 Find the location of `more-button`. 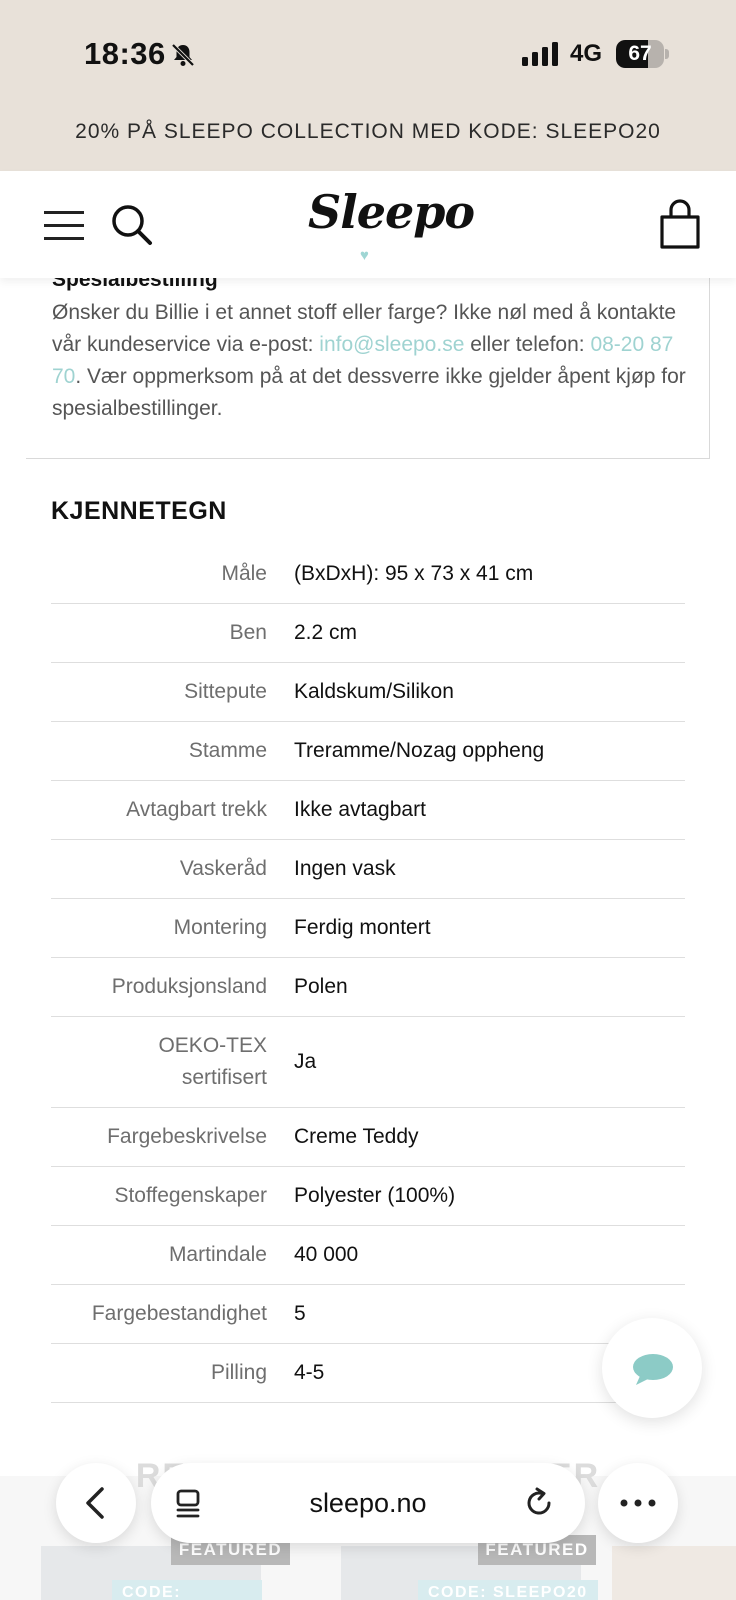

more-button is located at coordinates (638, 1503).